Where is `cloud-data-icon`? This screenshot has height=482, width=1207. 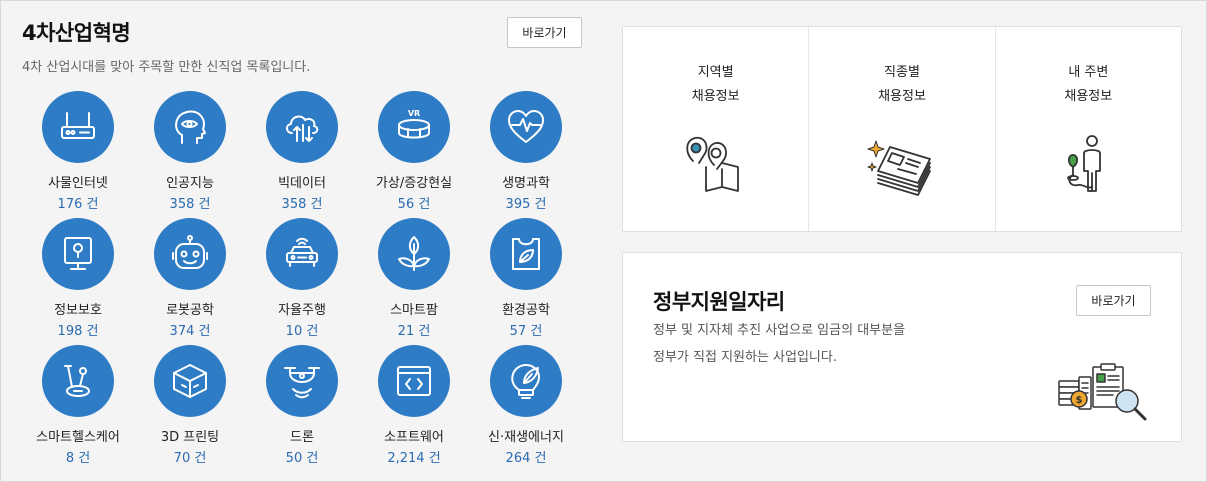 cloud-data-icon is located at coordinates (302, 127).